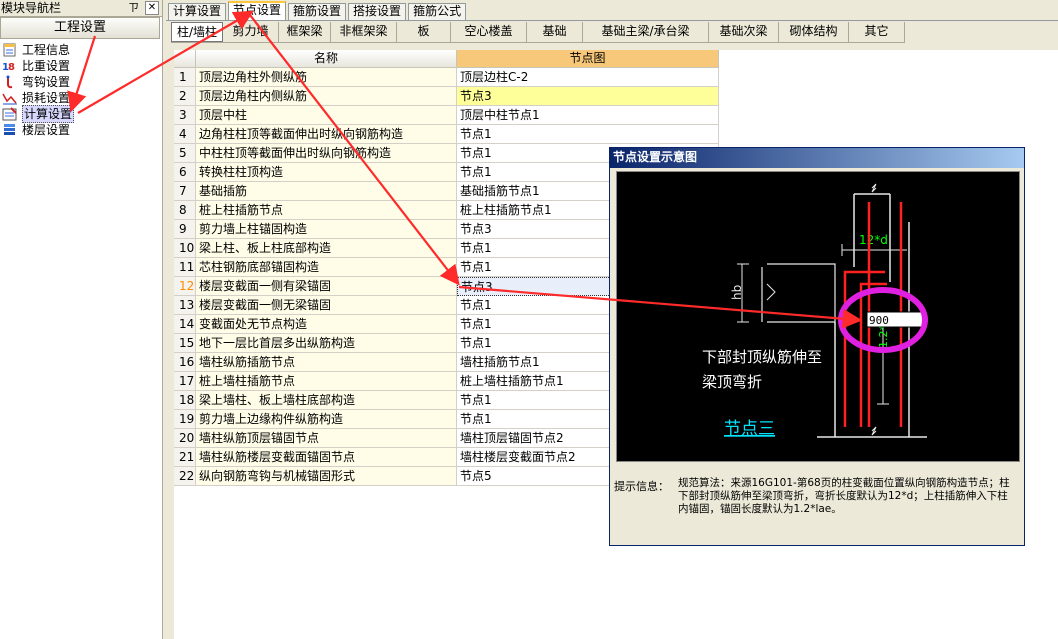 The image size is (1058, 639). I want to click on floor-stack-icon, so click(10, 130).